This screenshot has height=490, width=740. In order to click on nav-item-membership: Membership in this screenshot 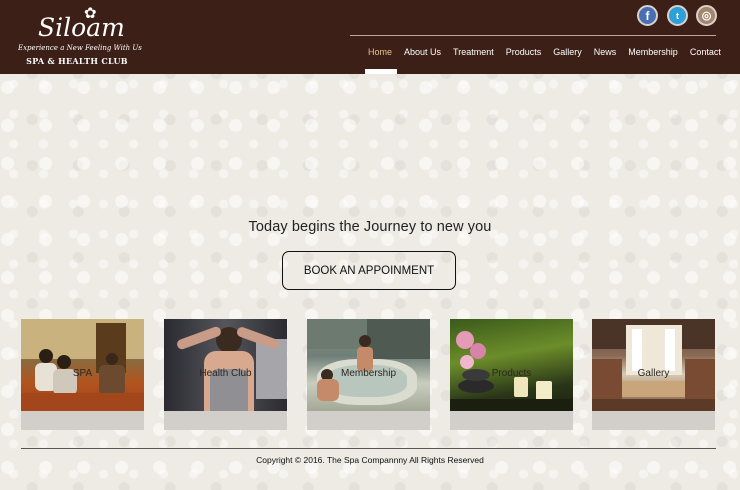, I will do `click(653, 52)`.